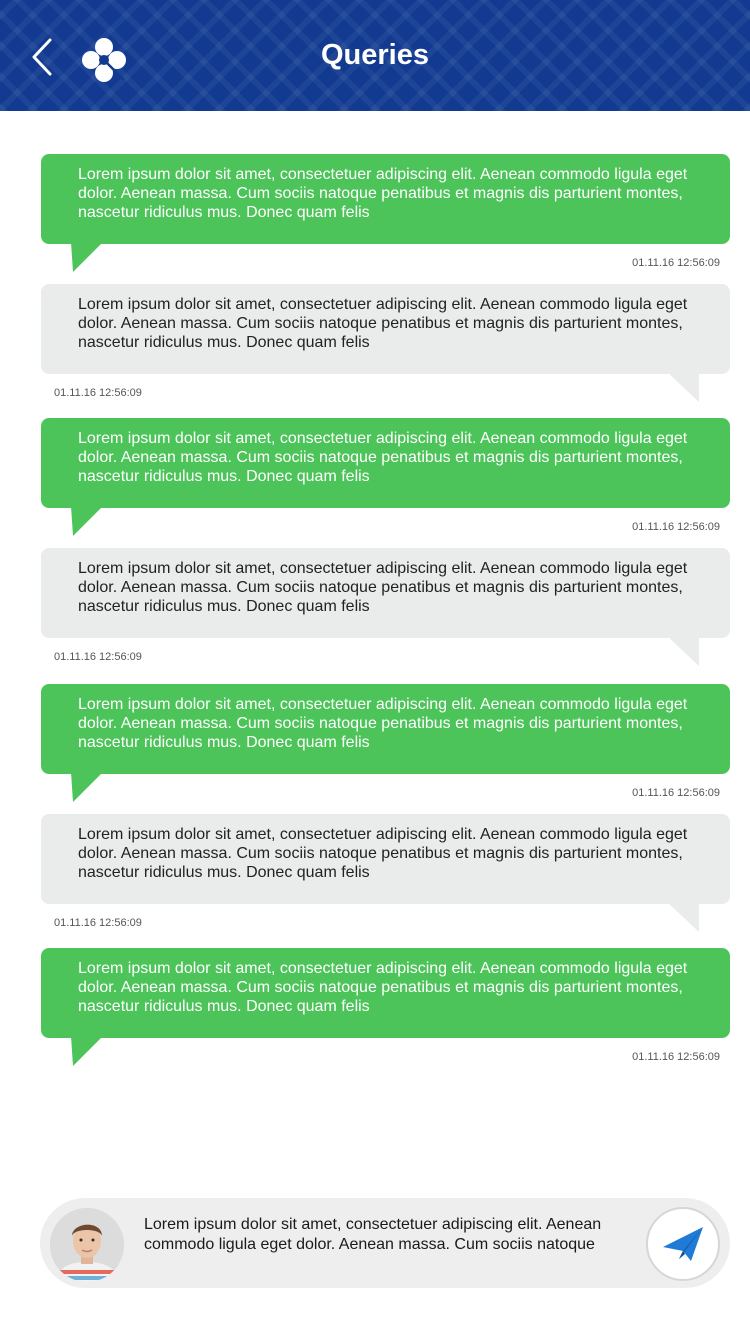  I want to click on send-button, so click(683, 1244).